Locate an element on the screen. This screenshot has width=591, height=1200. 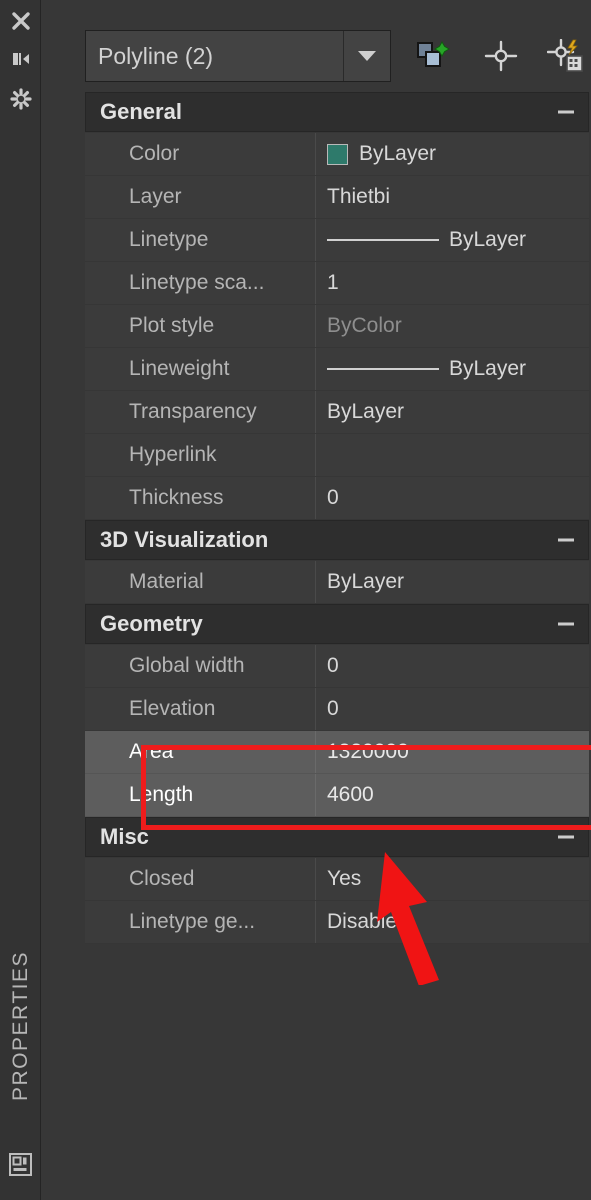
property-label: Material is located at coordinates (200, 582).